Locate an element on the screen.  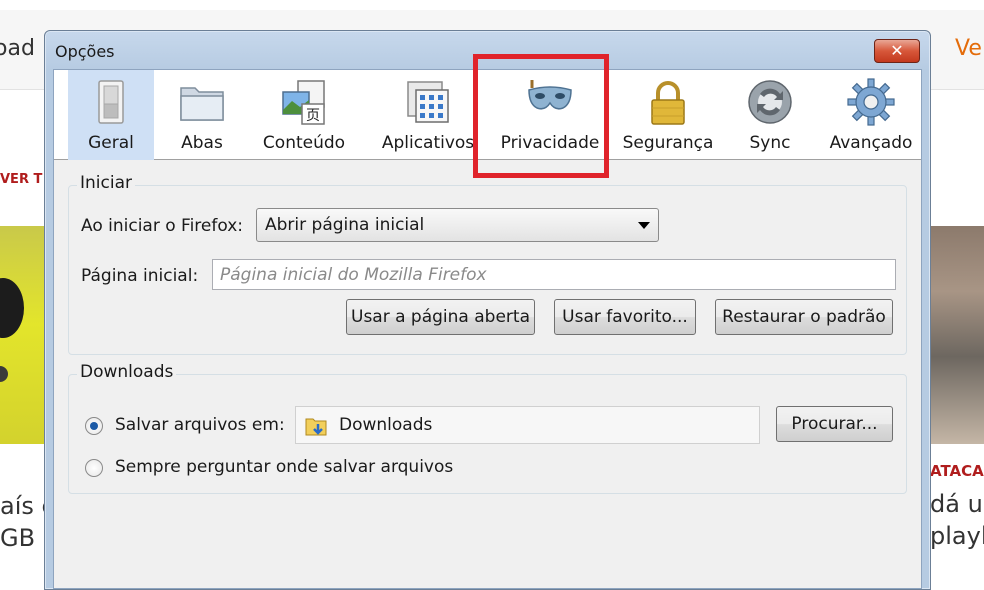
privacy-highlight-box is located at coordinates (541, 116).